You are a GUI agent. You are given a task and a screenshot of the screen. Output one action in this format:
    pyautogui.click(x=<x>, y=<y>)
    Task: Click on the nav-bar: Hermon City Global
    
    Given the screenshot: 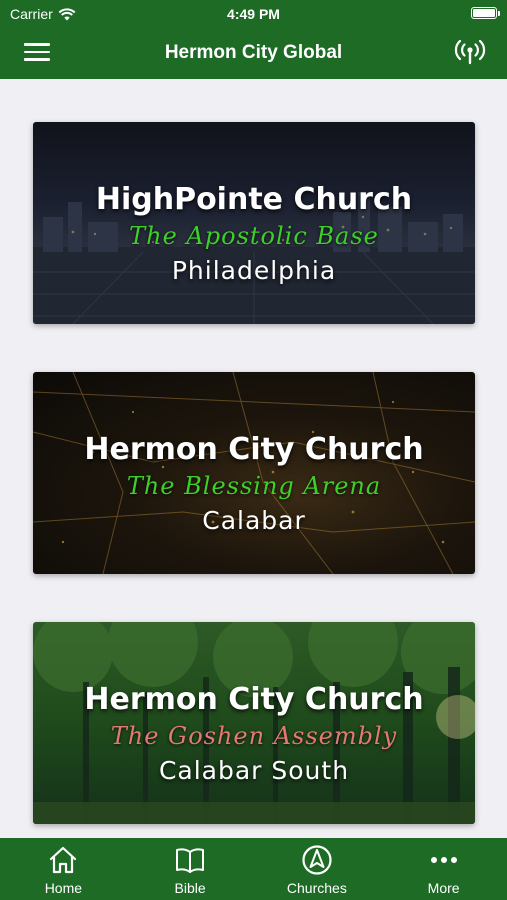 What is the action you would take?
    pyautogui.click(x=253, y=53)
    